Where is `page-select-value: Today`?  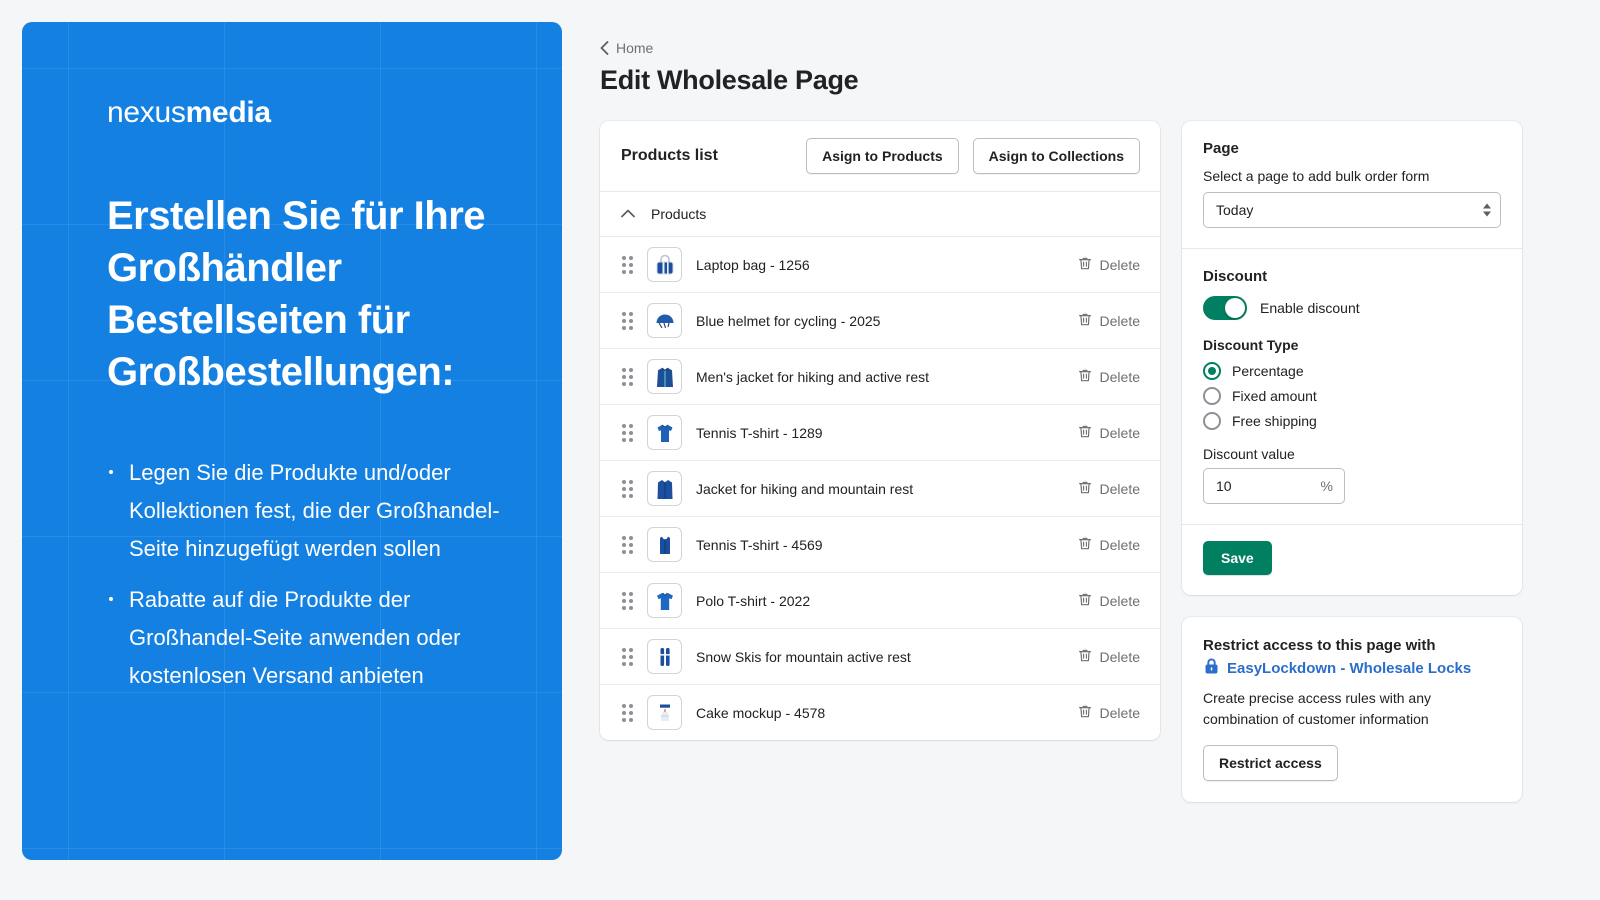
page-select-value: Today is located at coordinates (1235, 210).